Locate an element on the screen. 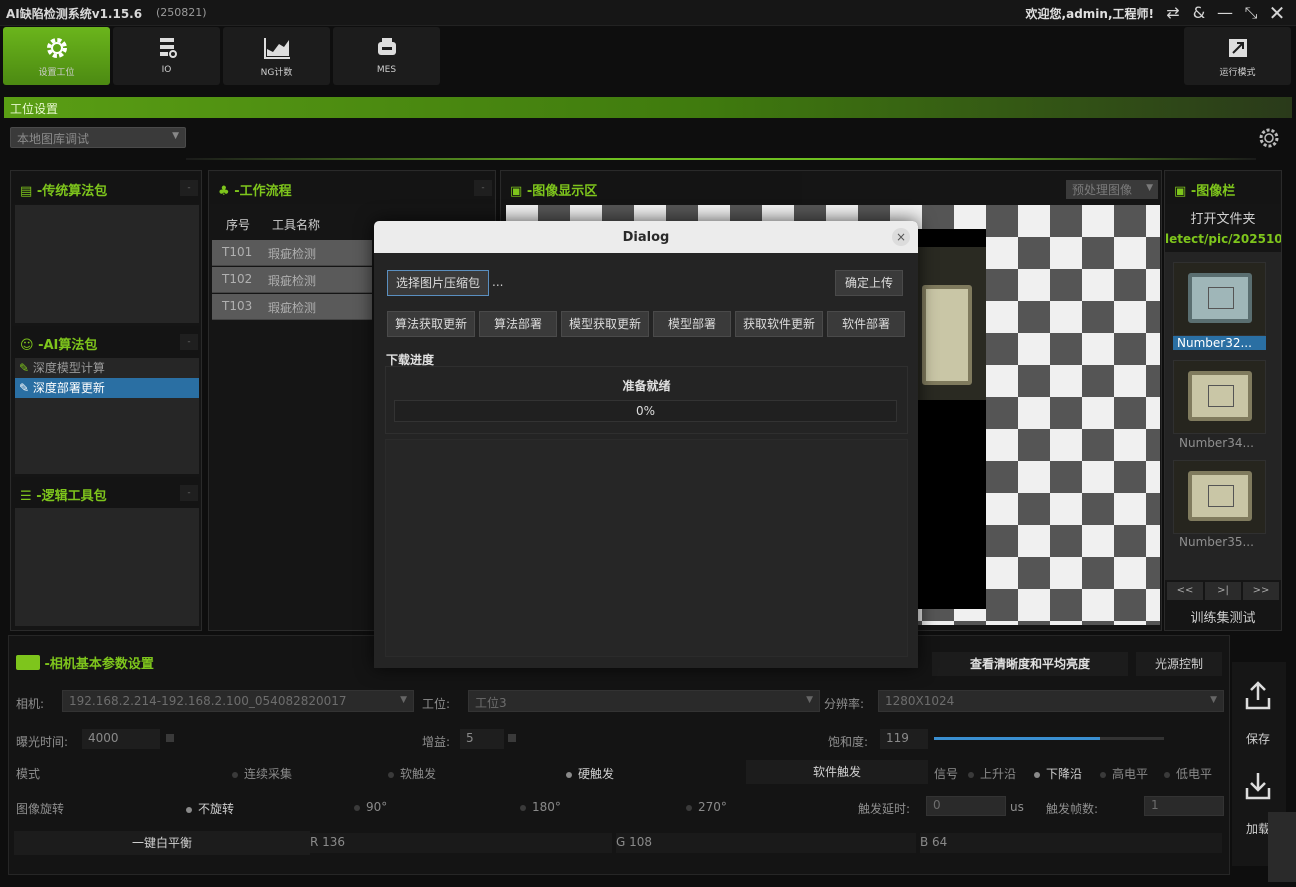 The width and height of the screenshot is (1296, 887). trigger-frames-input: 1 is located at coordinates (1184, 806).